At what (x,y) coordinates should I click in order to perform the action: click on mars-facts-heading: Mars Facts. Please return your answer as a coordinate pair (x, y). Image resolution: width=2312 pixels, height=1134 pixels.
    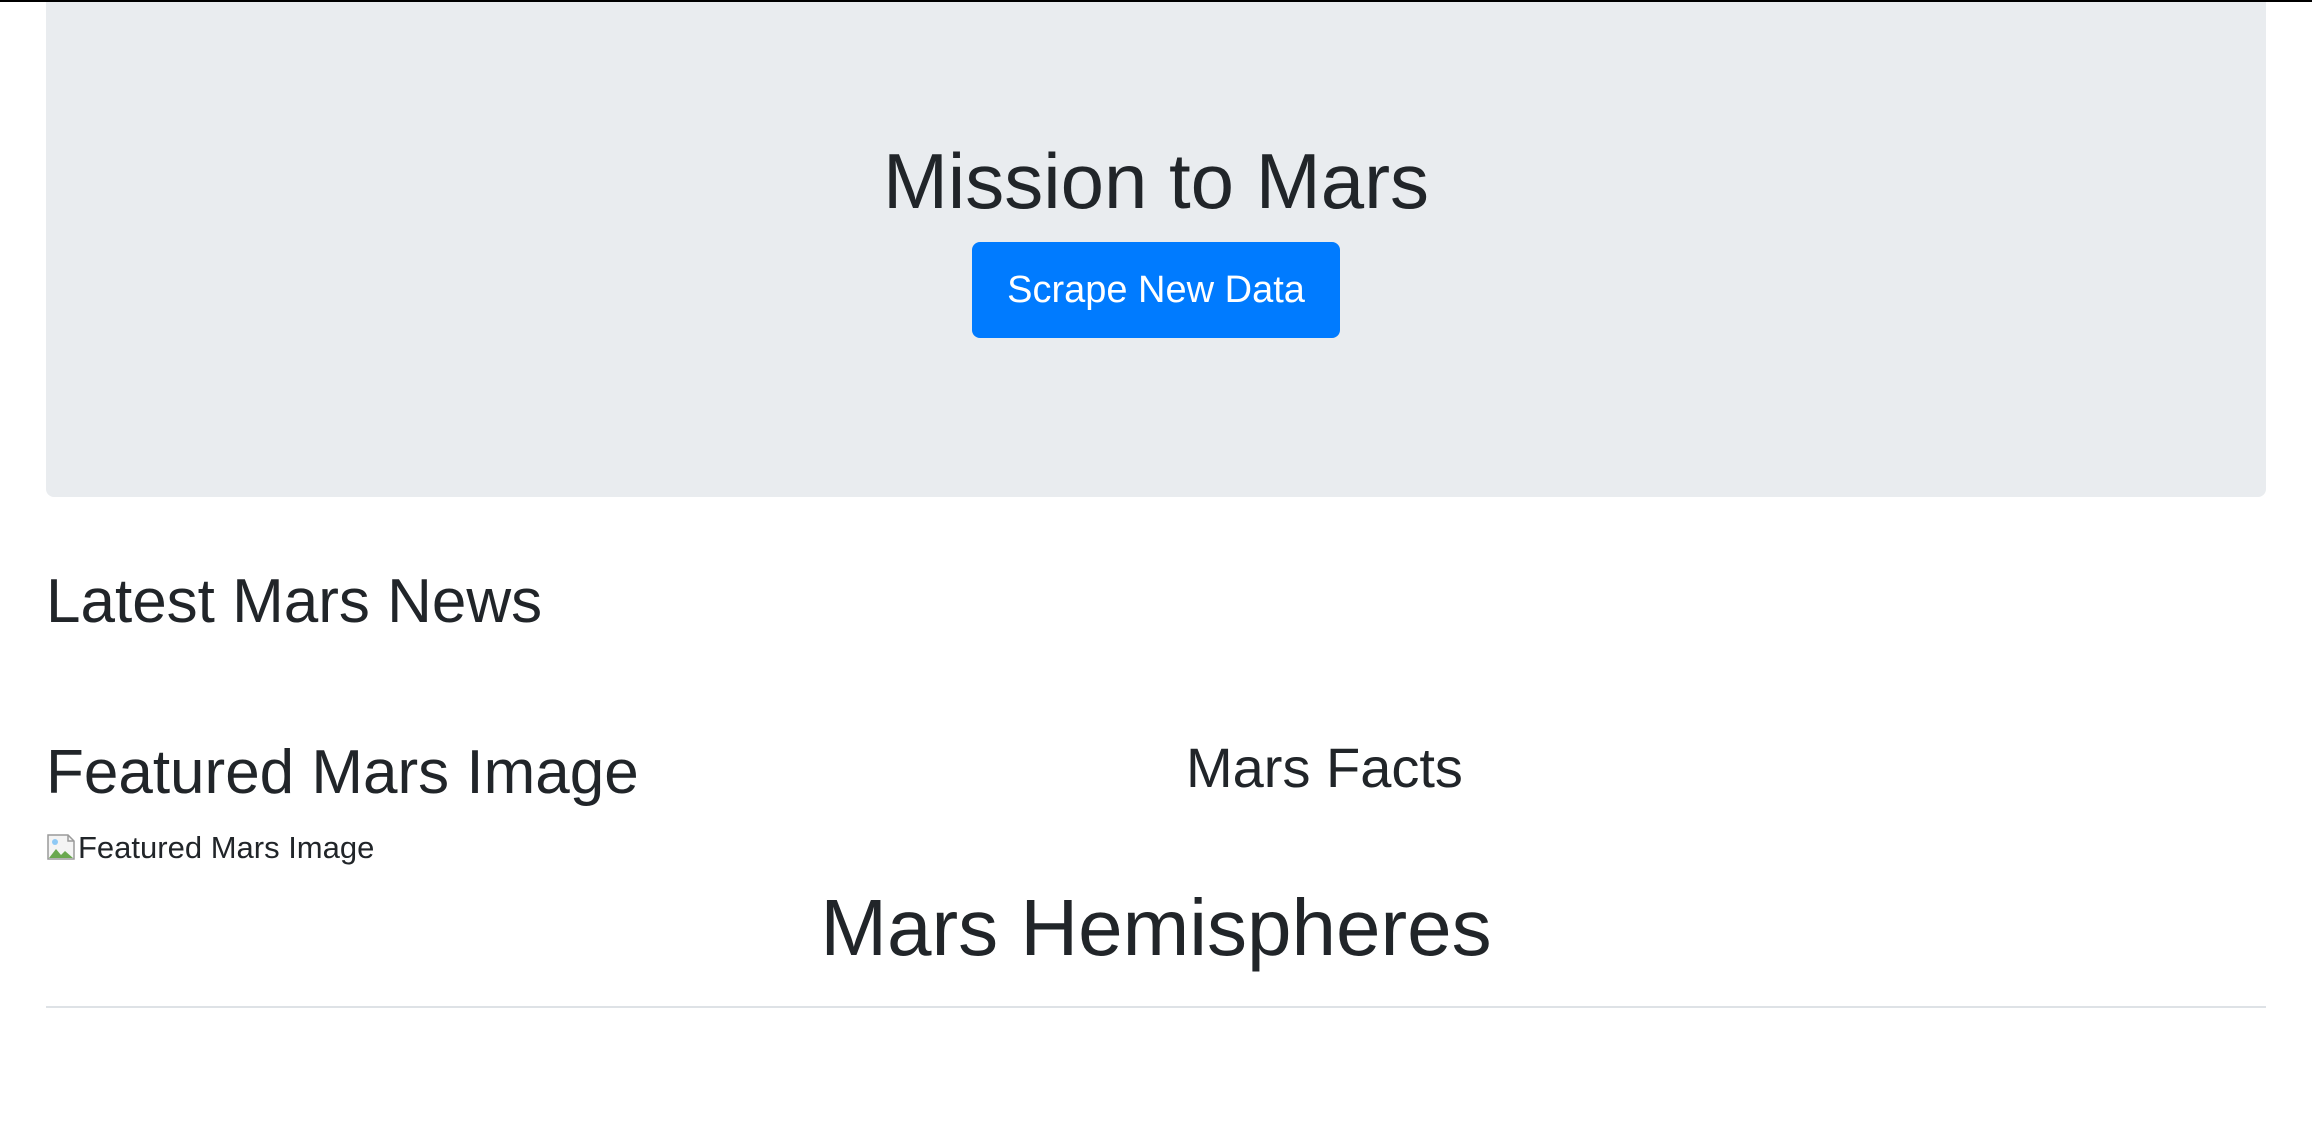
    Looking at the image, I should click on (1324, 767).